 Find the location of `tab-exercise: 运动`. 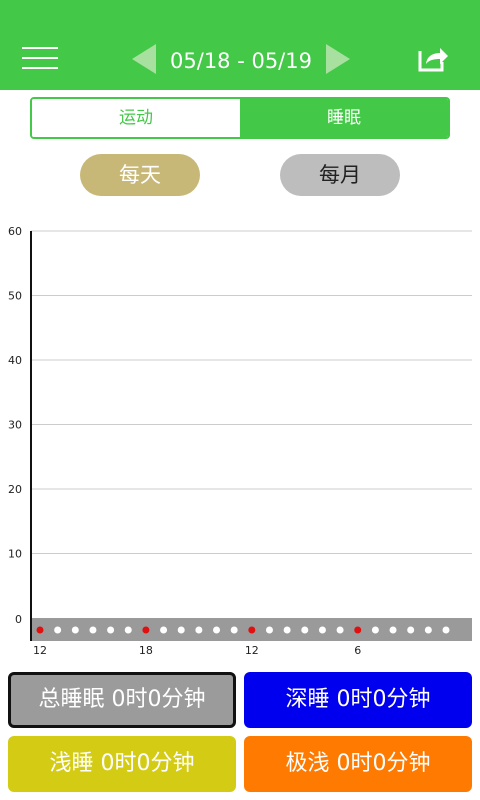

tab-exercise: 运动 is located at coordinates (136, 118).